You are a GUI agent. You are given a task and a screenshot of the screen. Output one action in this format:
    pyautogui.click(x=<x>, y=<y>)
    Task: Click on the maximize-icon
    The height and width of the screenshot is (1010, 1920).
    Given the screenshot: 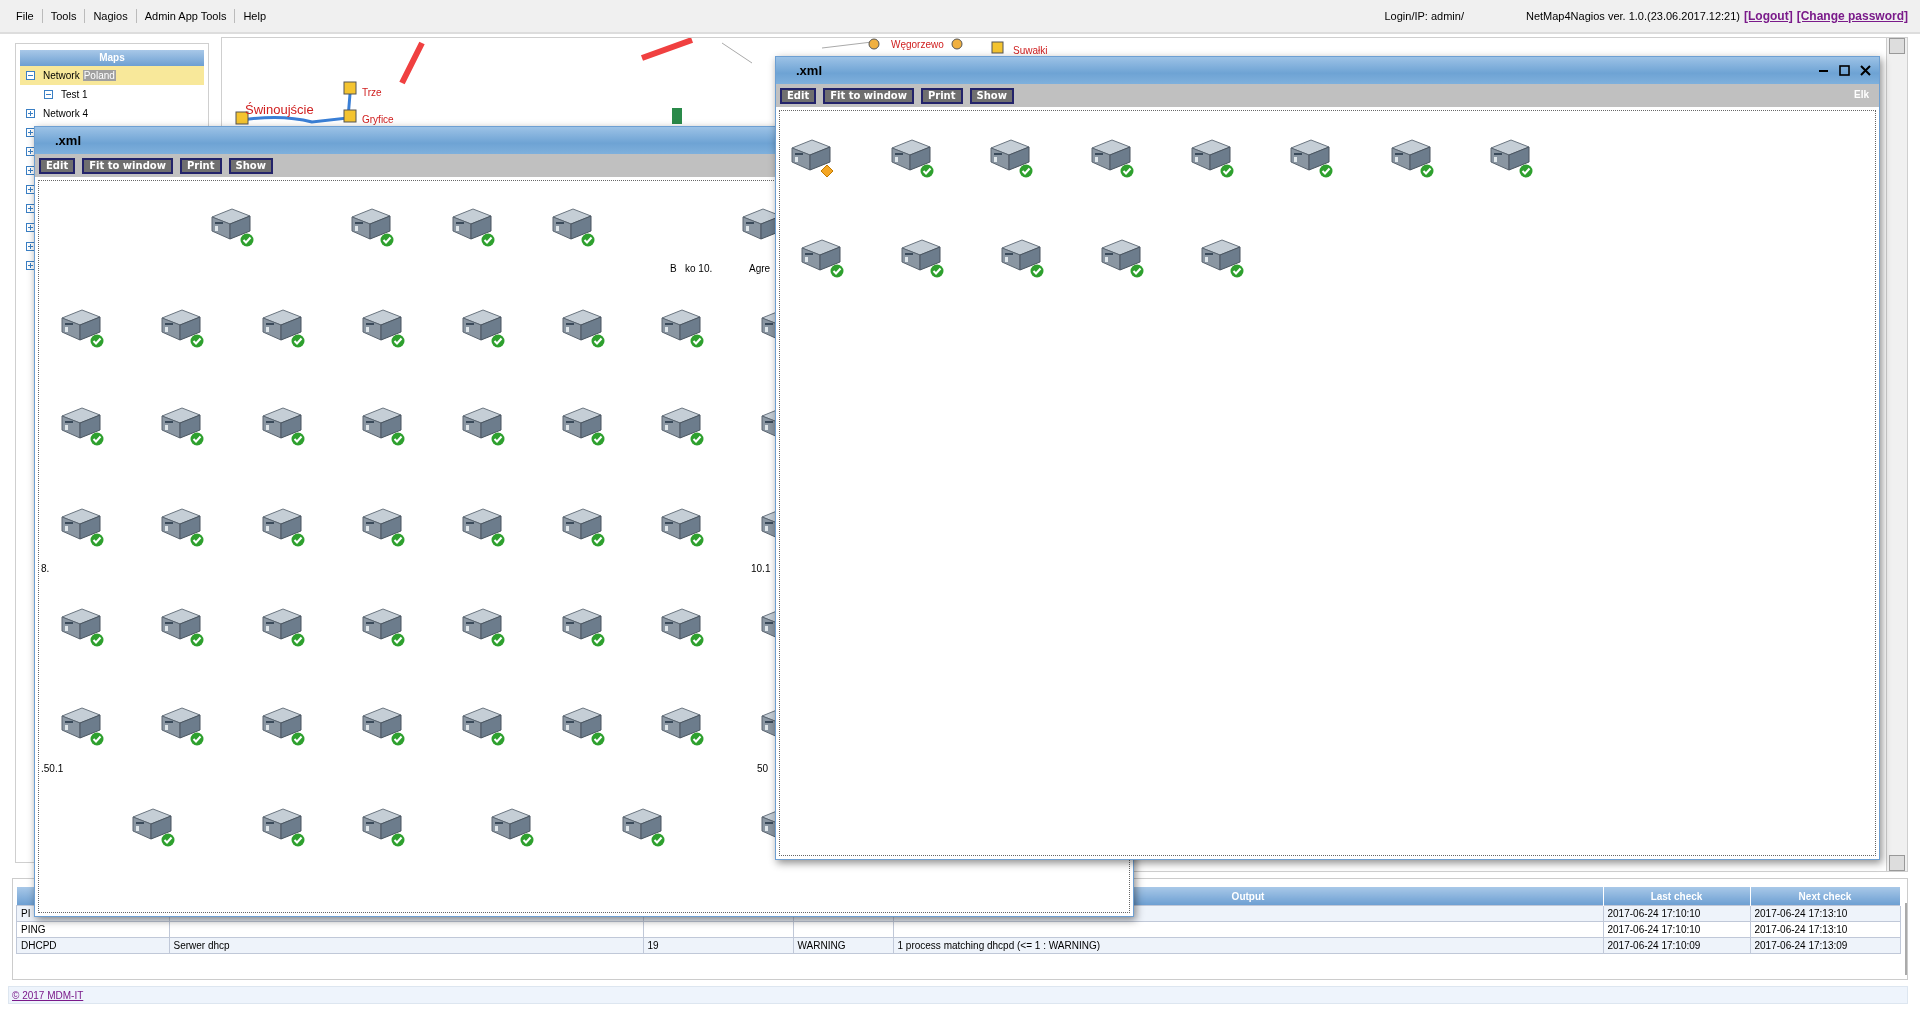 What is the action you would take?
    pyautogui.click(x=1844, y=70)
    